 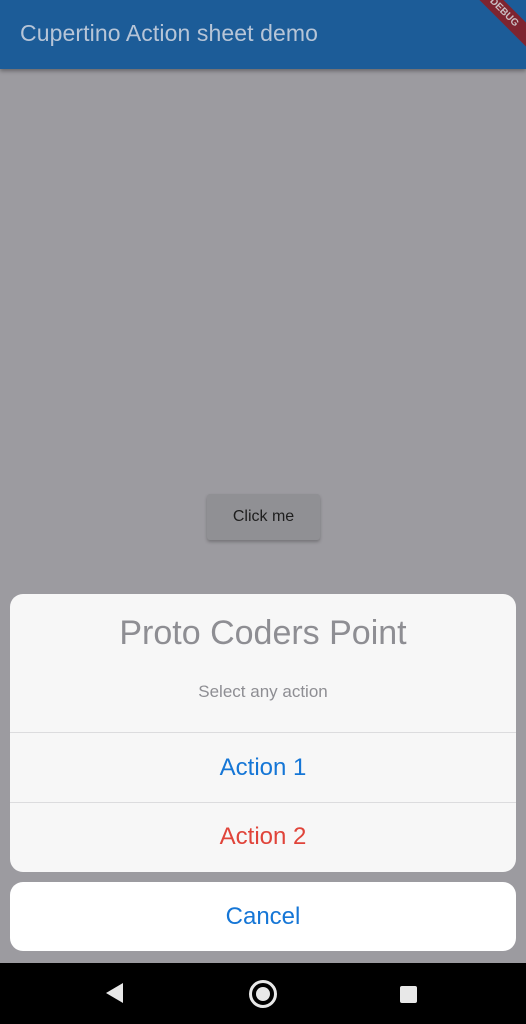 What do you see at coordinates (263, 691) in the screenshot?
I see `action-sheet-message: Select any action` at bounding box center [263, 691].